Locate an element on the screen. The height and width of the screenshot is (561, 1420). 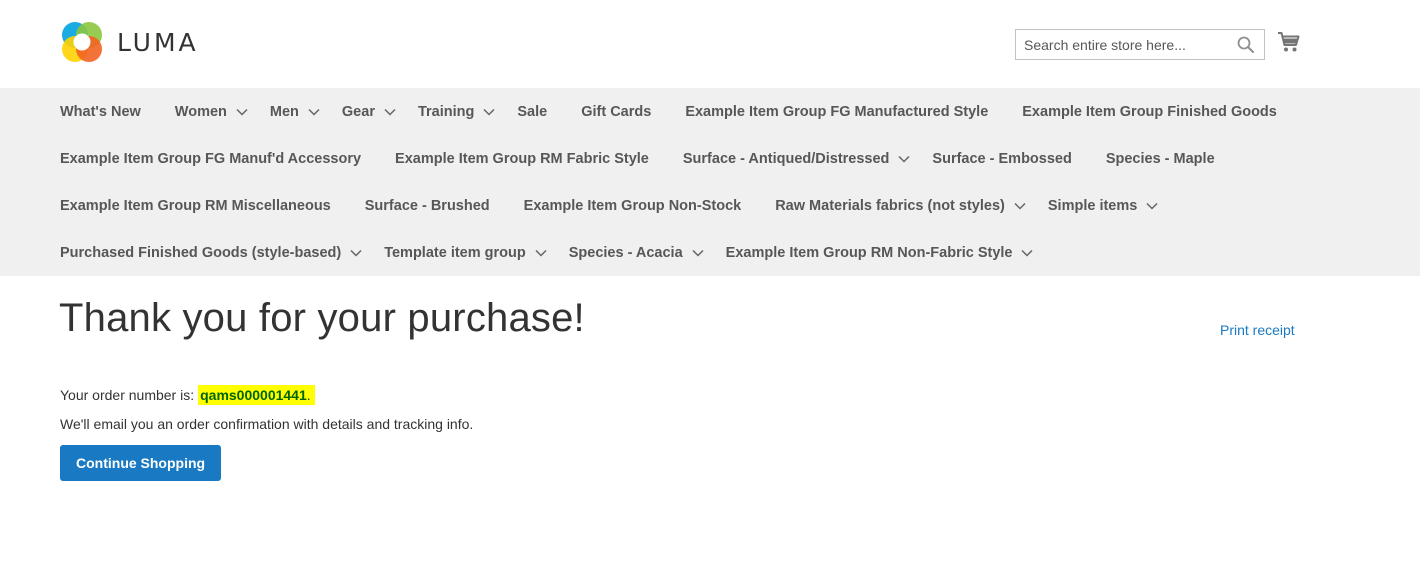
nav-item: Example Item Group Finished Goods is located at coordinates (1149, 112).